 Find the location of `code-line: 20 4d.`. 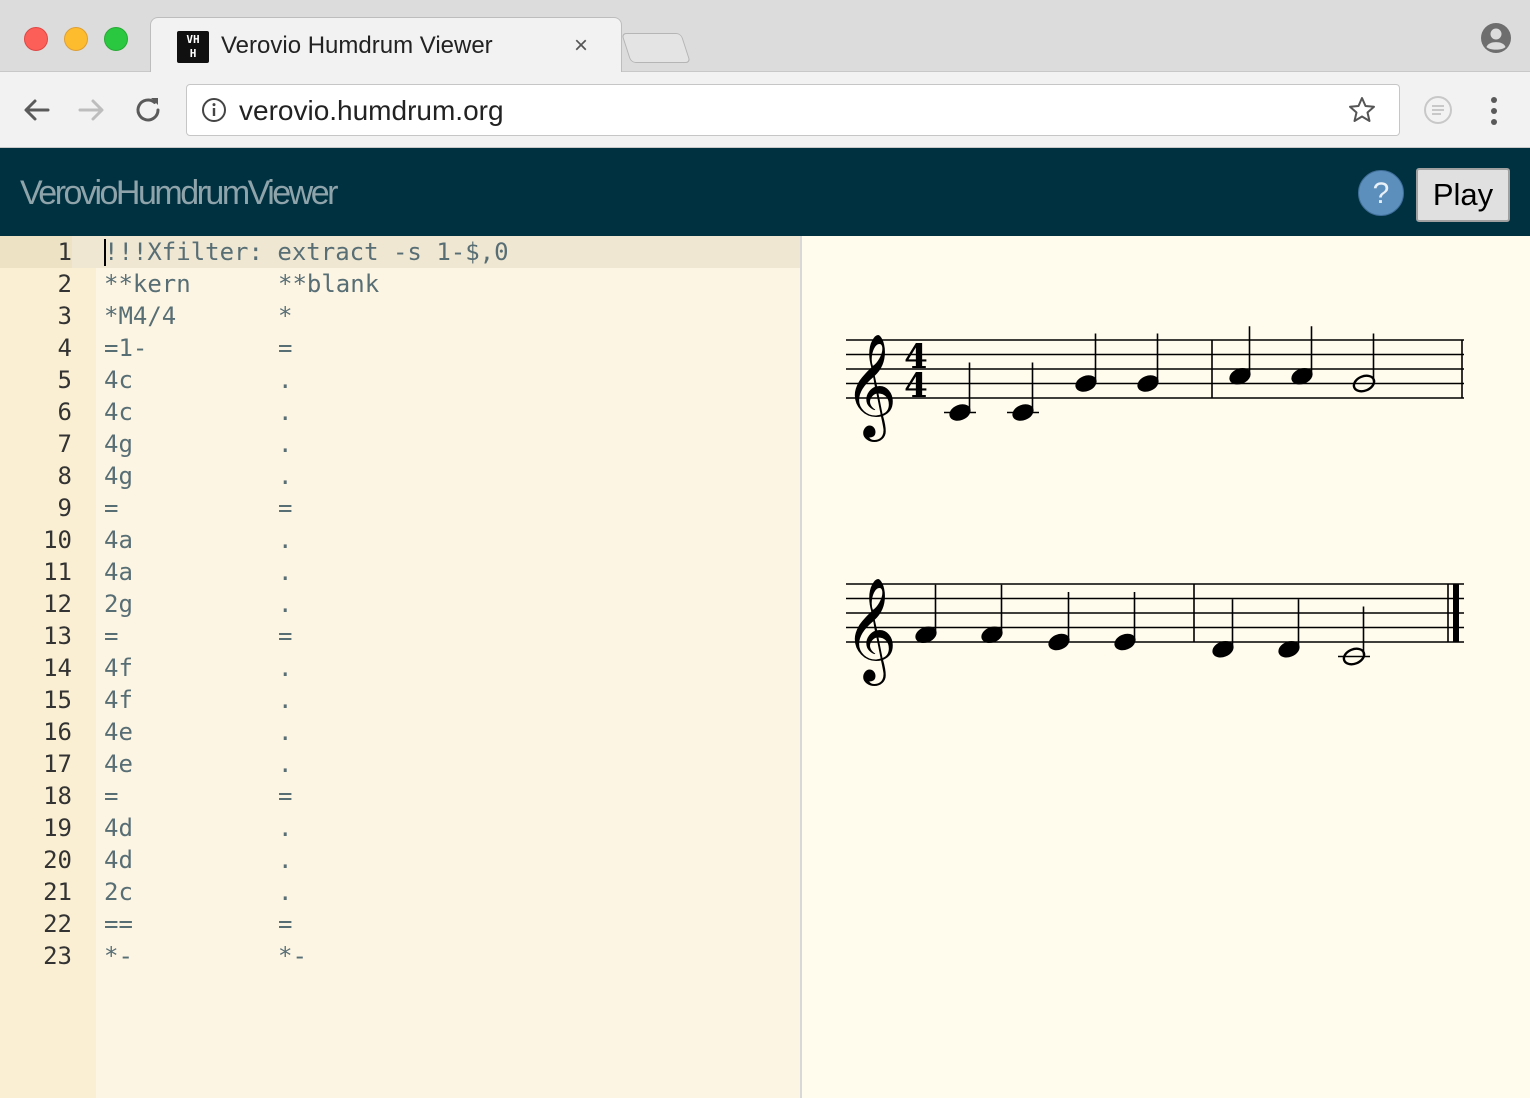

code-line: 20 4d. is located at coordinates (400, 860).